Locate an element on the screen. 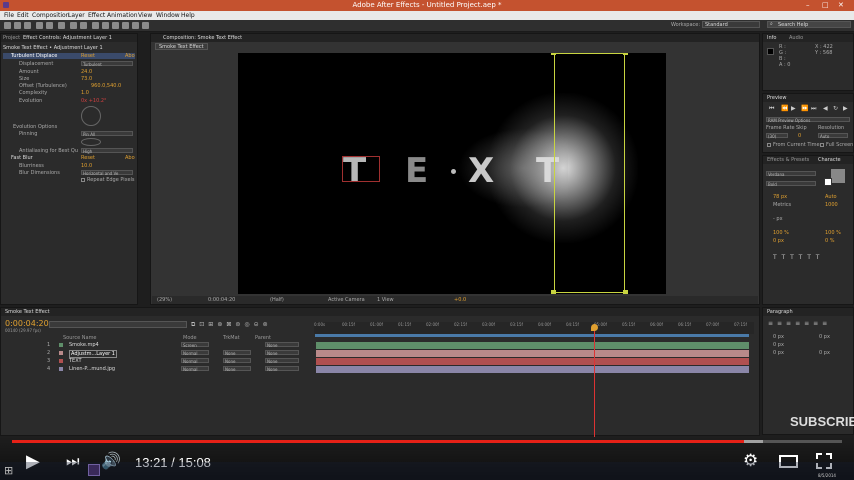 The width and height of the screenshot is (854, 480). layer-row: 3 TEXT Normal None None is located at coordinates (157, 361).